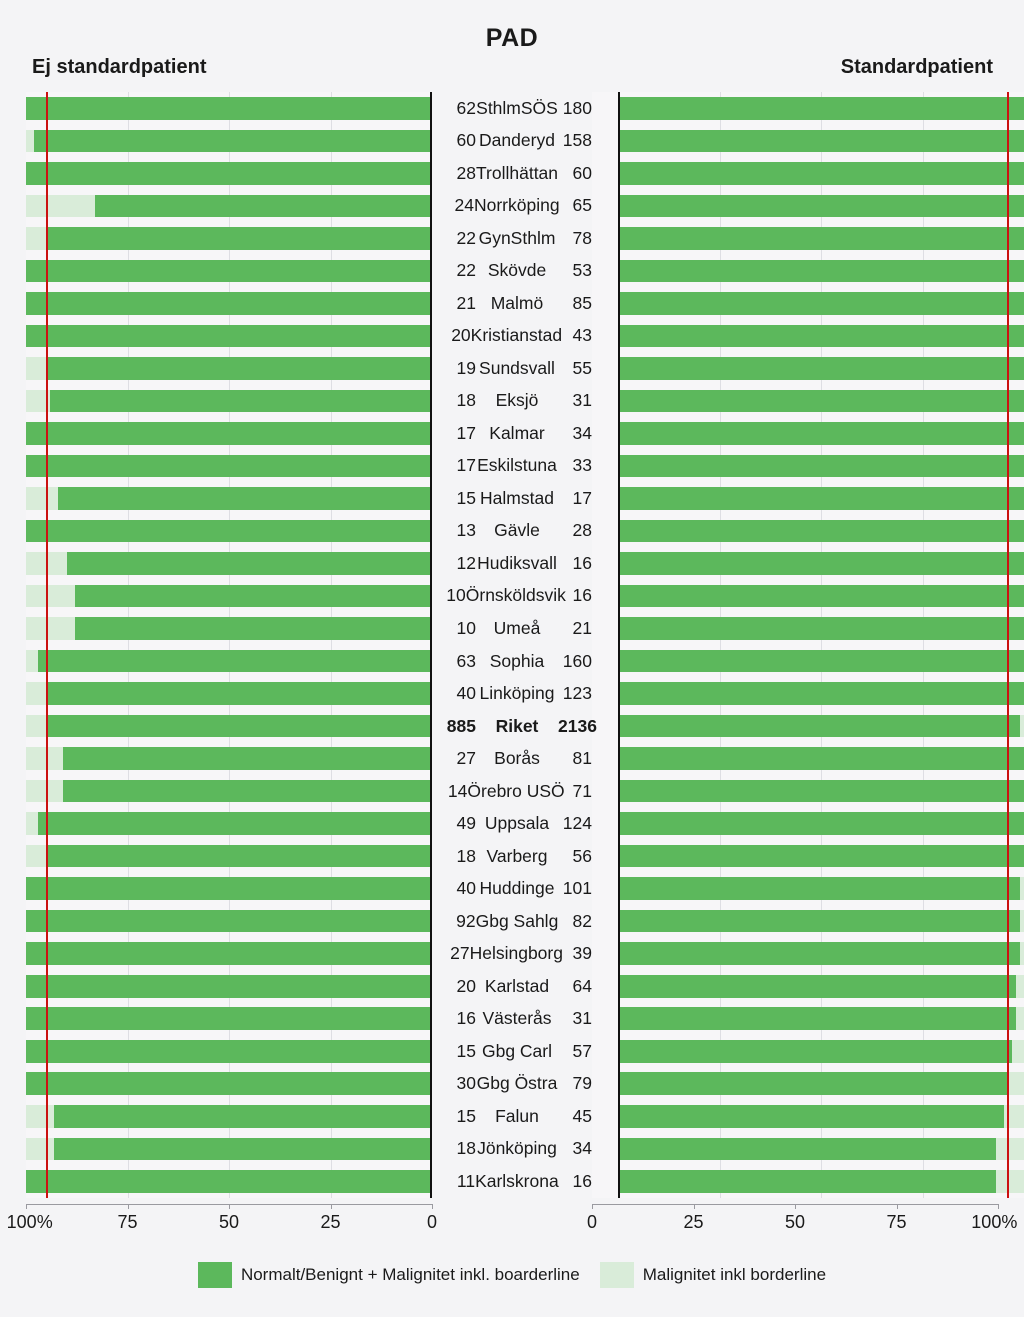 This screenshot has width=1024, height=1317. Describe the element at coordinates (512, 1083) in the screenshot. I see `table-row: 30 Gbg Östra 79` at that location.